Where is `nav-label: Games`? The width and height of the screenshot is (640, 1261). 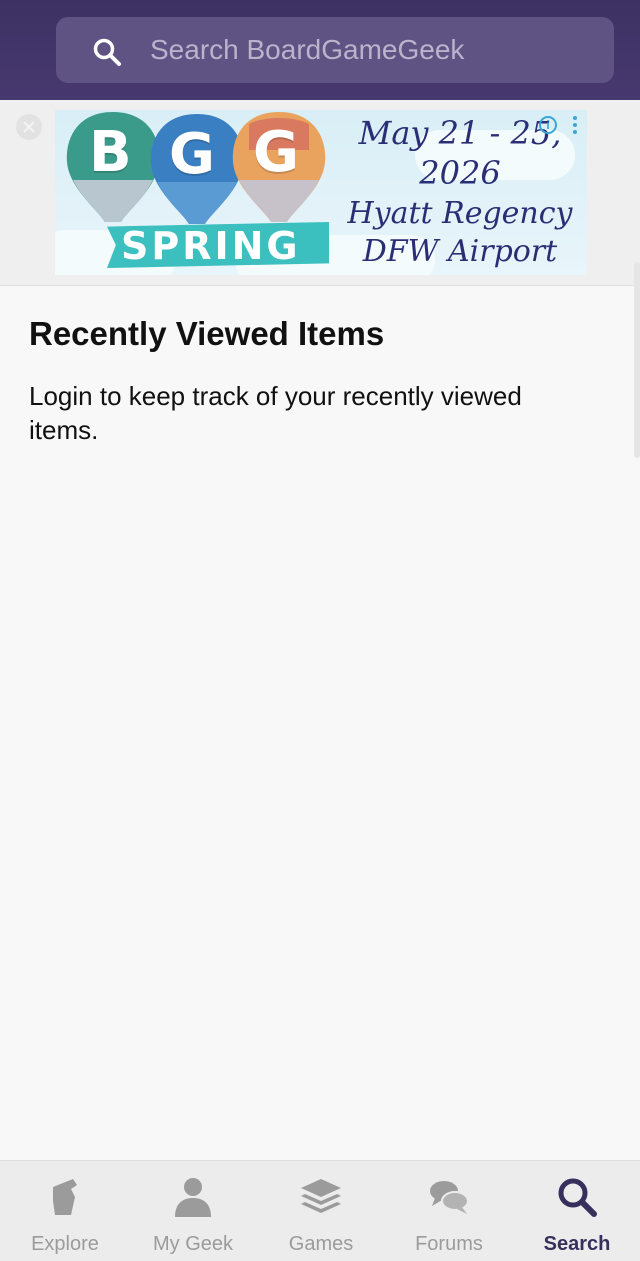 nav-label: Games is located at coordinates (321, 1244).